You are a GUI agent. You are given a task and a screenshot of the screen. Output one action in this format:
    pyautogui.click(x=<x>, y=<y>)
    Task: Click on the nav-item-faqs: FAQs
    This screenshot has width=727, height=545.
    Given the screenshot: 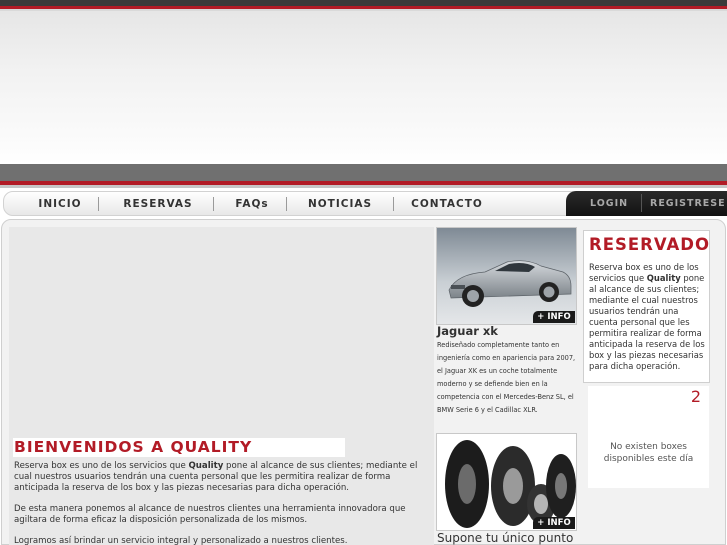 What is the action you would take?
    pyautogui.click(x=252, y=204)
    